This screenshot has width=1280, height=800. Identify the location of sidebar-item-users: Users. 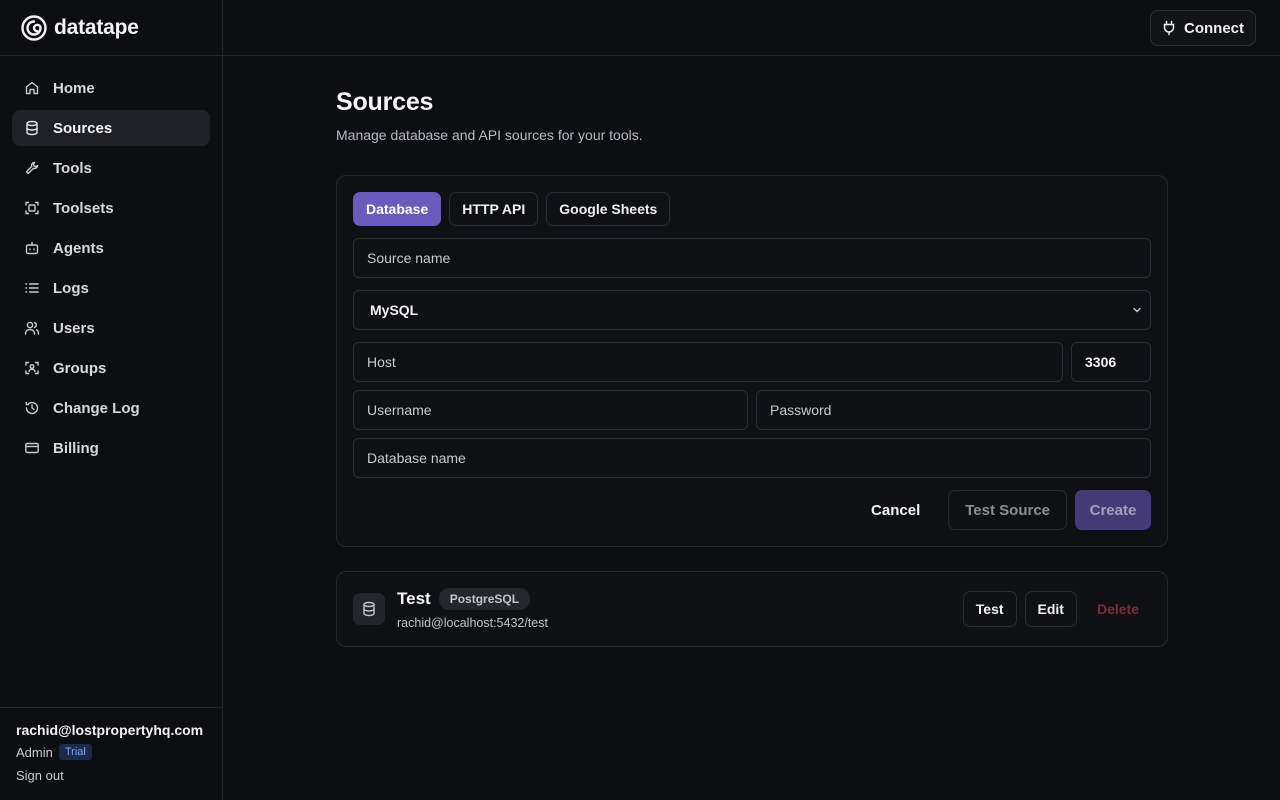
(111, 328).